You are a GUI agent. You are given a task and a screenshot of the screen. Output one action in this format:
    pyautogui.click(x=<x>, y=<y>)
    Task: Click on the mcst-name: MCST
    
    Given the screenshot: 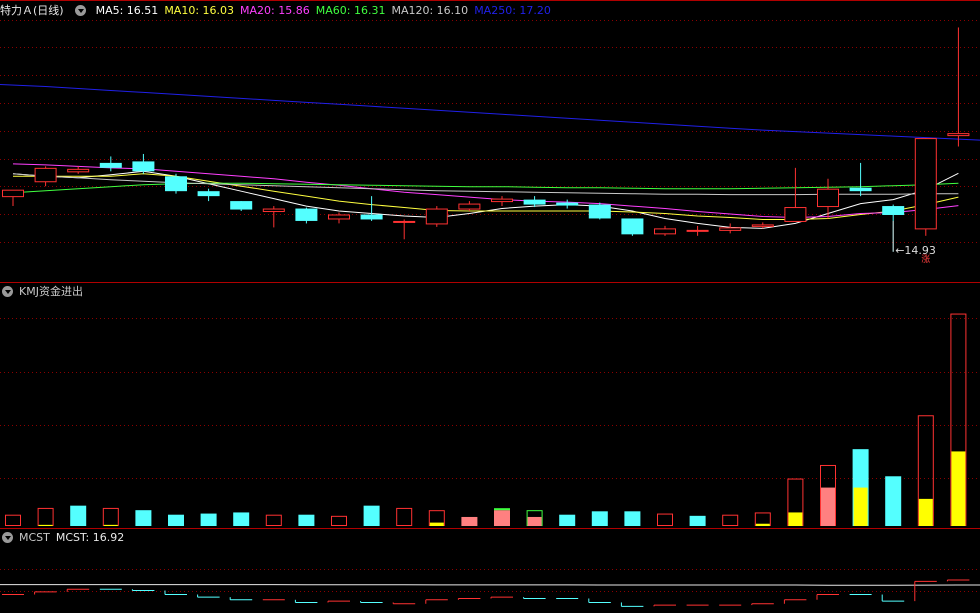 What is the action you would take?
    pyautogui.click(x=34, y=537)
    